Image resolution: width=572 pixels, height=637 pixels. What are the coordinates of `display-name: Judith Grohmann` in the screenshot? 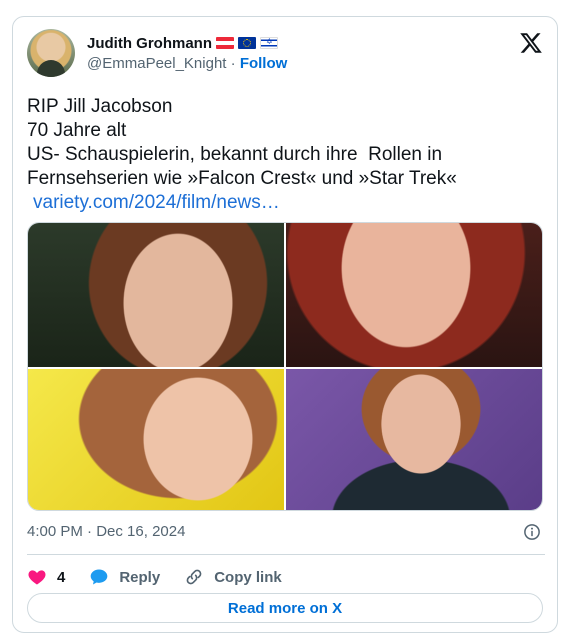 It's located at (149, 43).